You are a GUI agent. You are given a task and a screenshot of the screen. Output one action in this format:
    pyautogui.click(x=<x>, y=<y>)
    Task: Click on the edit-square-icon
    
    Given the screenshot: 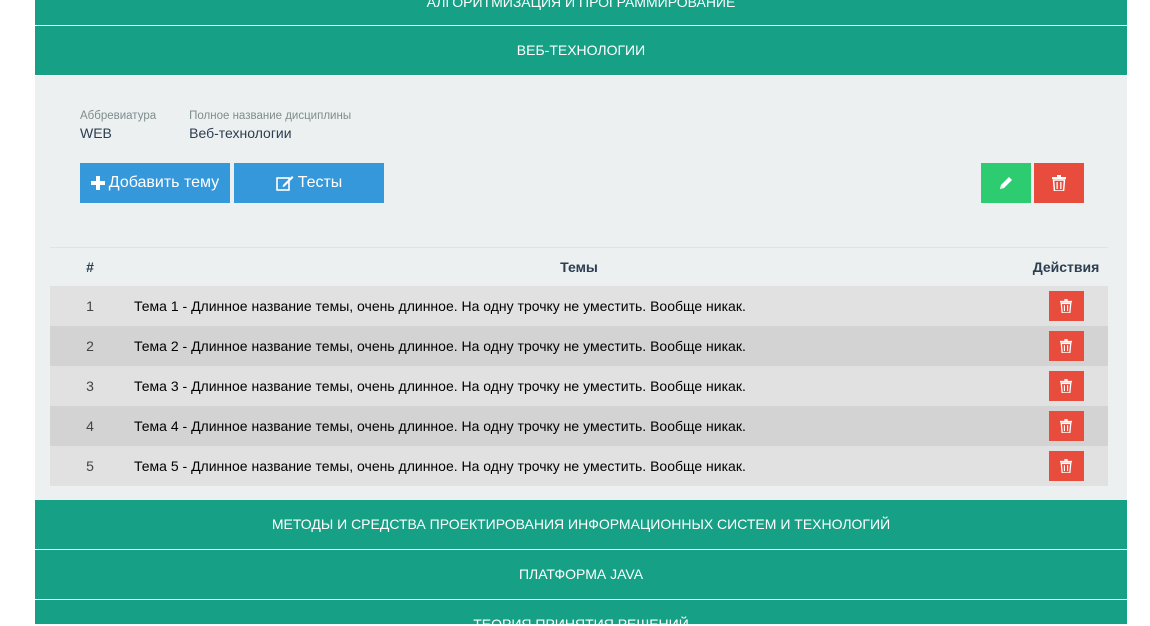 What is the action you would take?
    pyautogui.click(x=284, y=183)
    